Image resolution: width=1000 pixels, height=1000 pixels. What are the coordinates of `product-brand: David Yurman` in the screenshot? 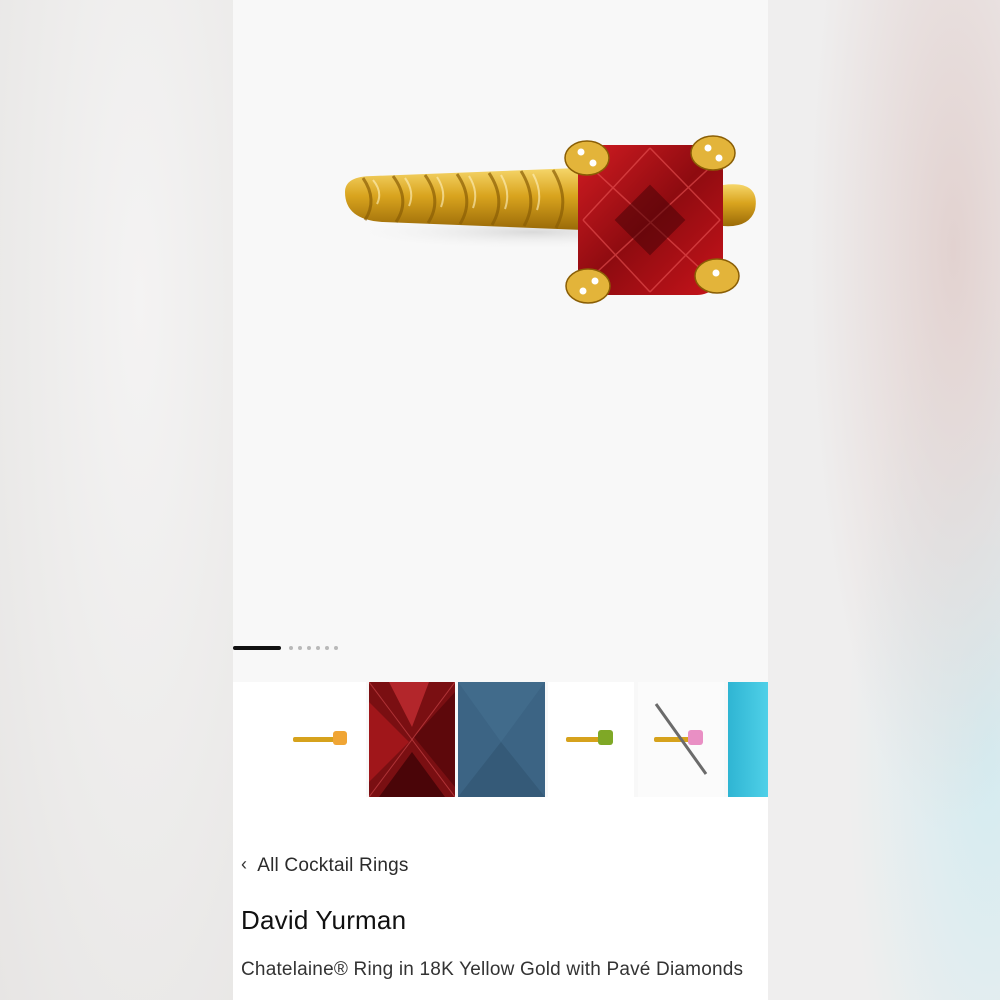 It's located at (324, 920).